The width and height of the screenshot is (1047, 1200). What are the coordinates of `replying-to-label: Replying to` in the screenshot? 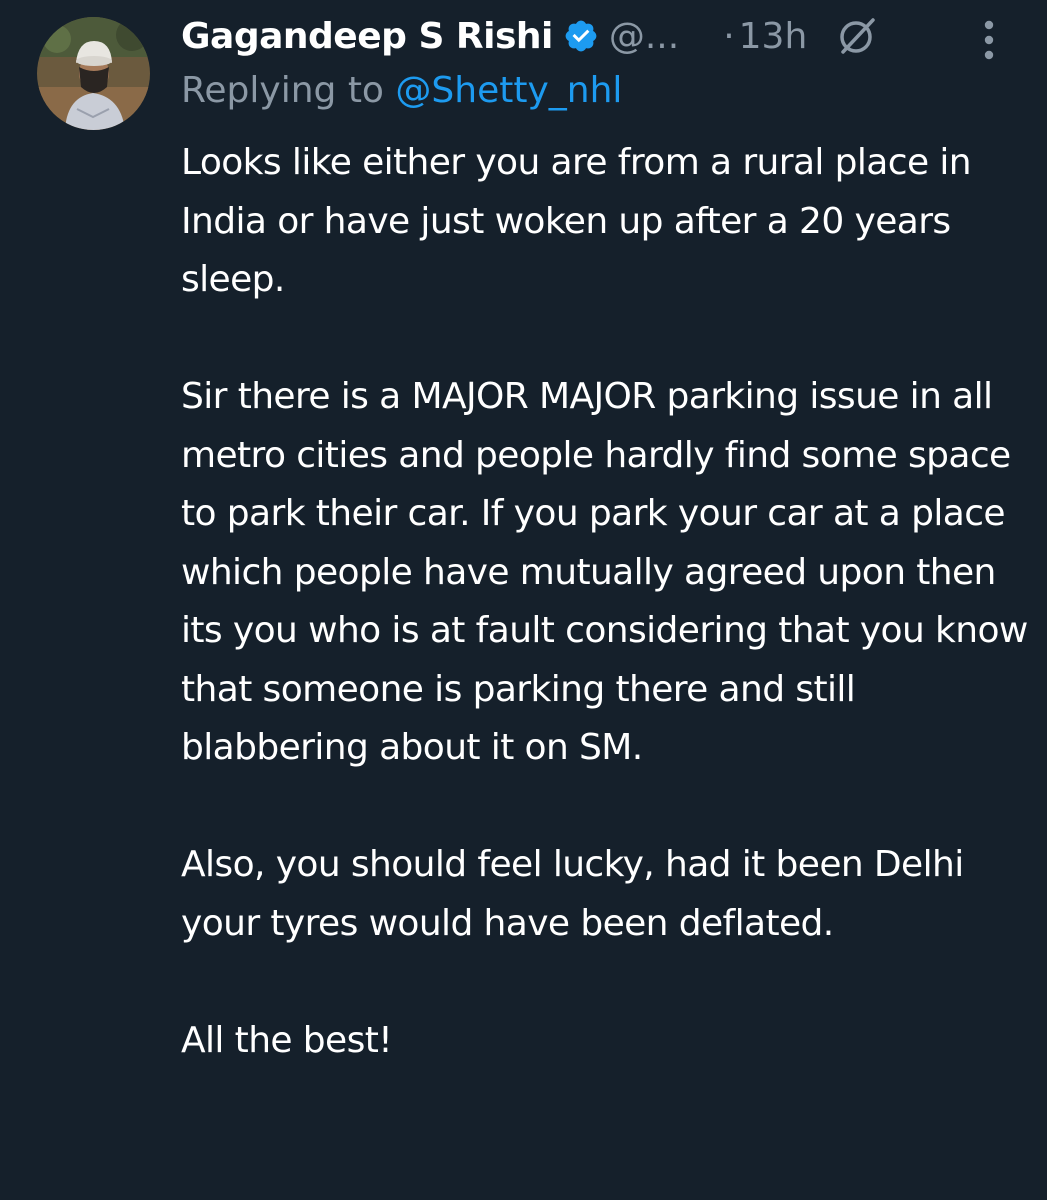 It's located at (282, 90).